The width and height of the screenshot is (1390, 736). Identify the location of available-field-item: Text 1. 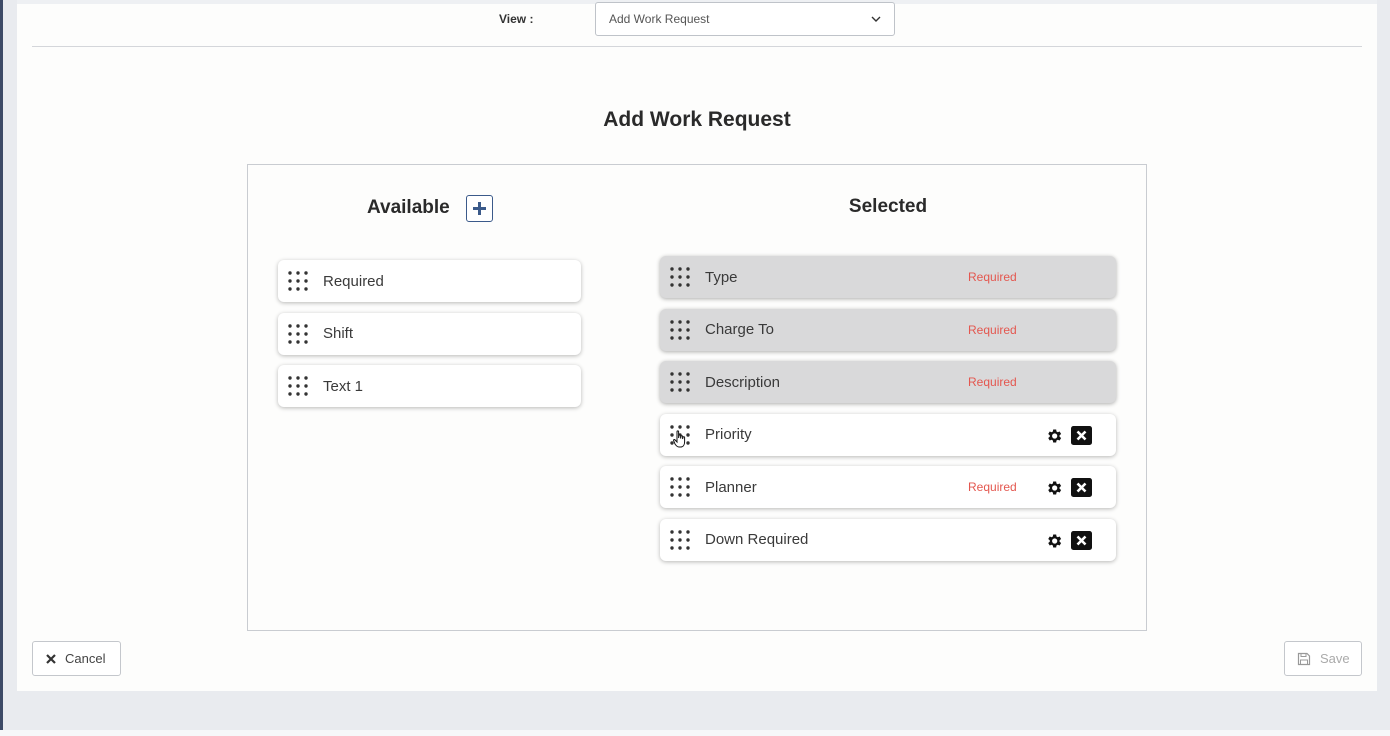
(429, 386).